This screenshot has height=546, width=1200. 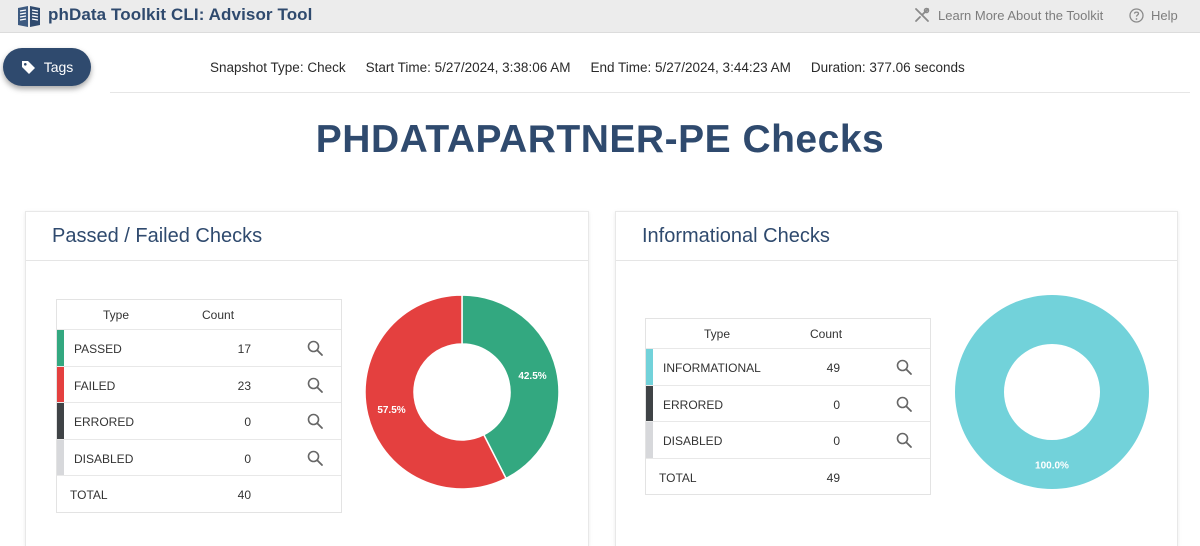 I want to click on app-title: phData Toolkit CLI: Advisor Tool, so click(x=180, y=14).